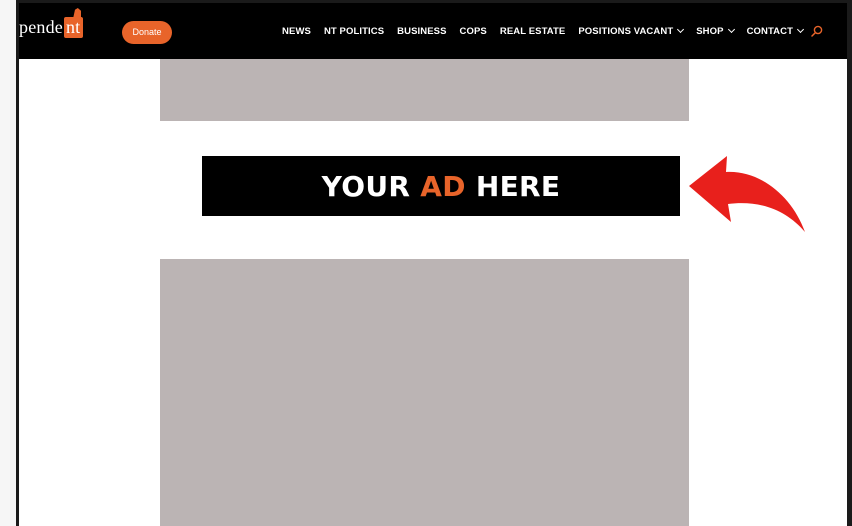  I want to click on site-logo: pende nt, so click(51, 23).